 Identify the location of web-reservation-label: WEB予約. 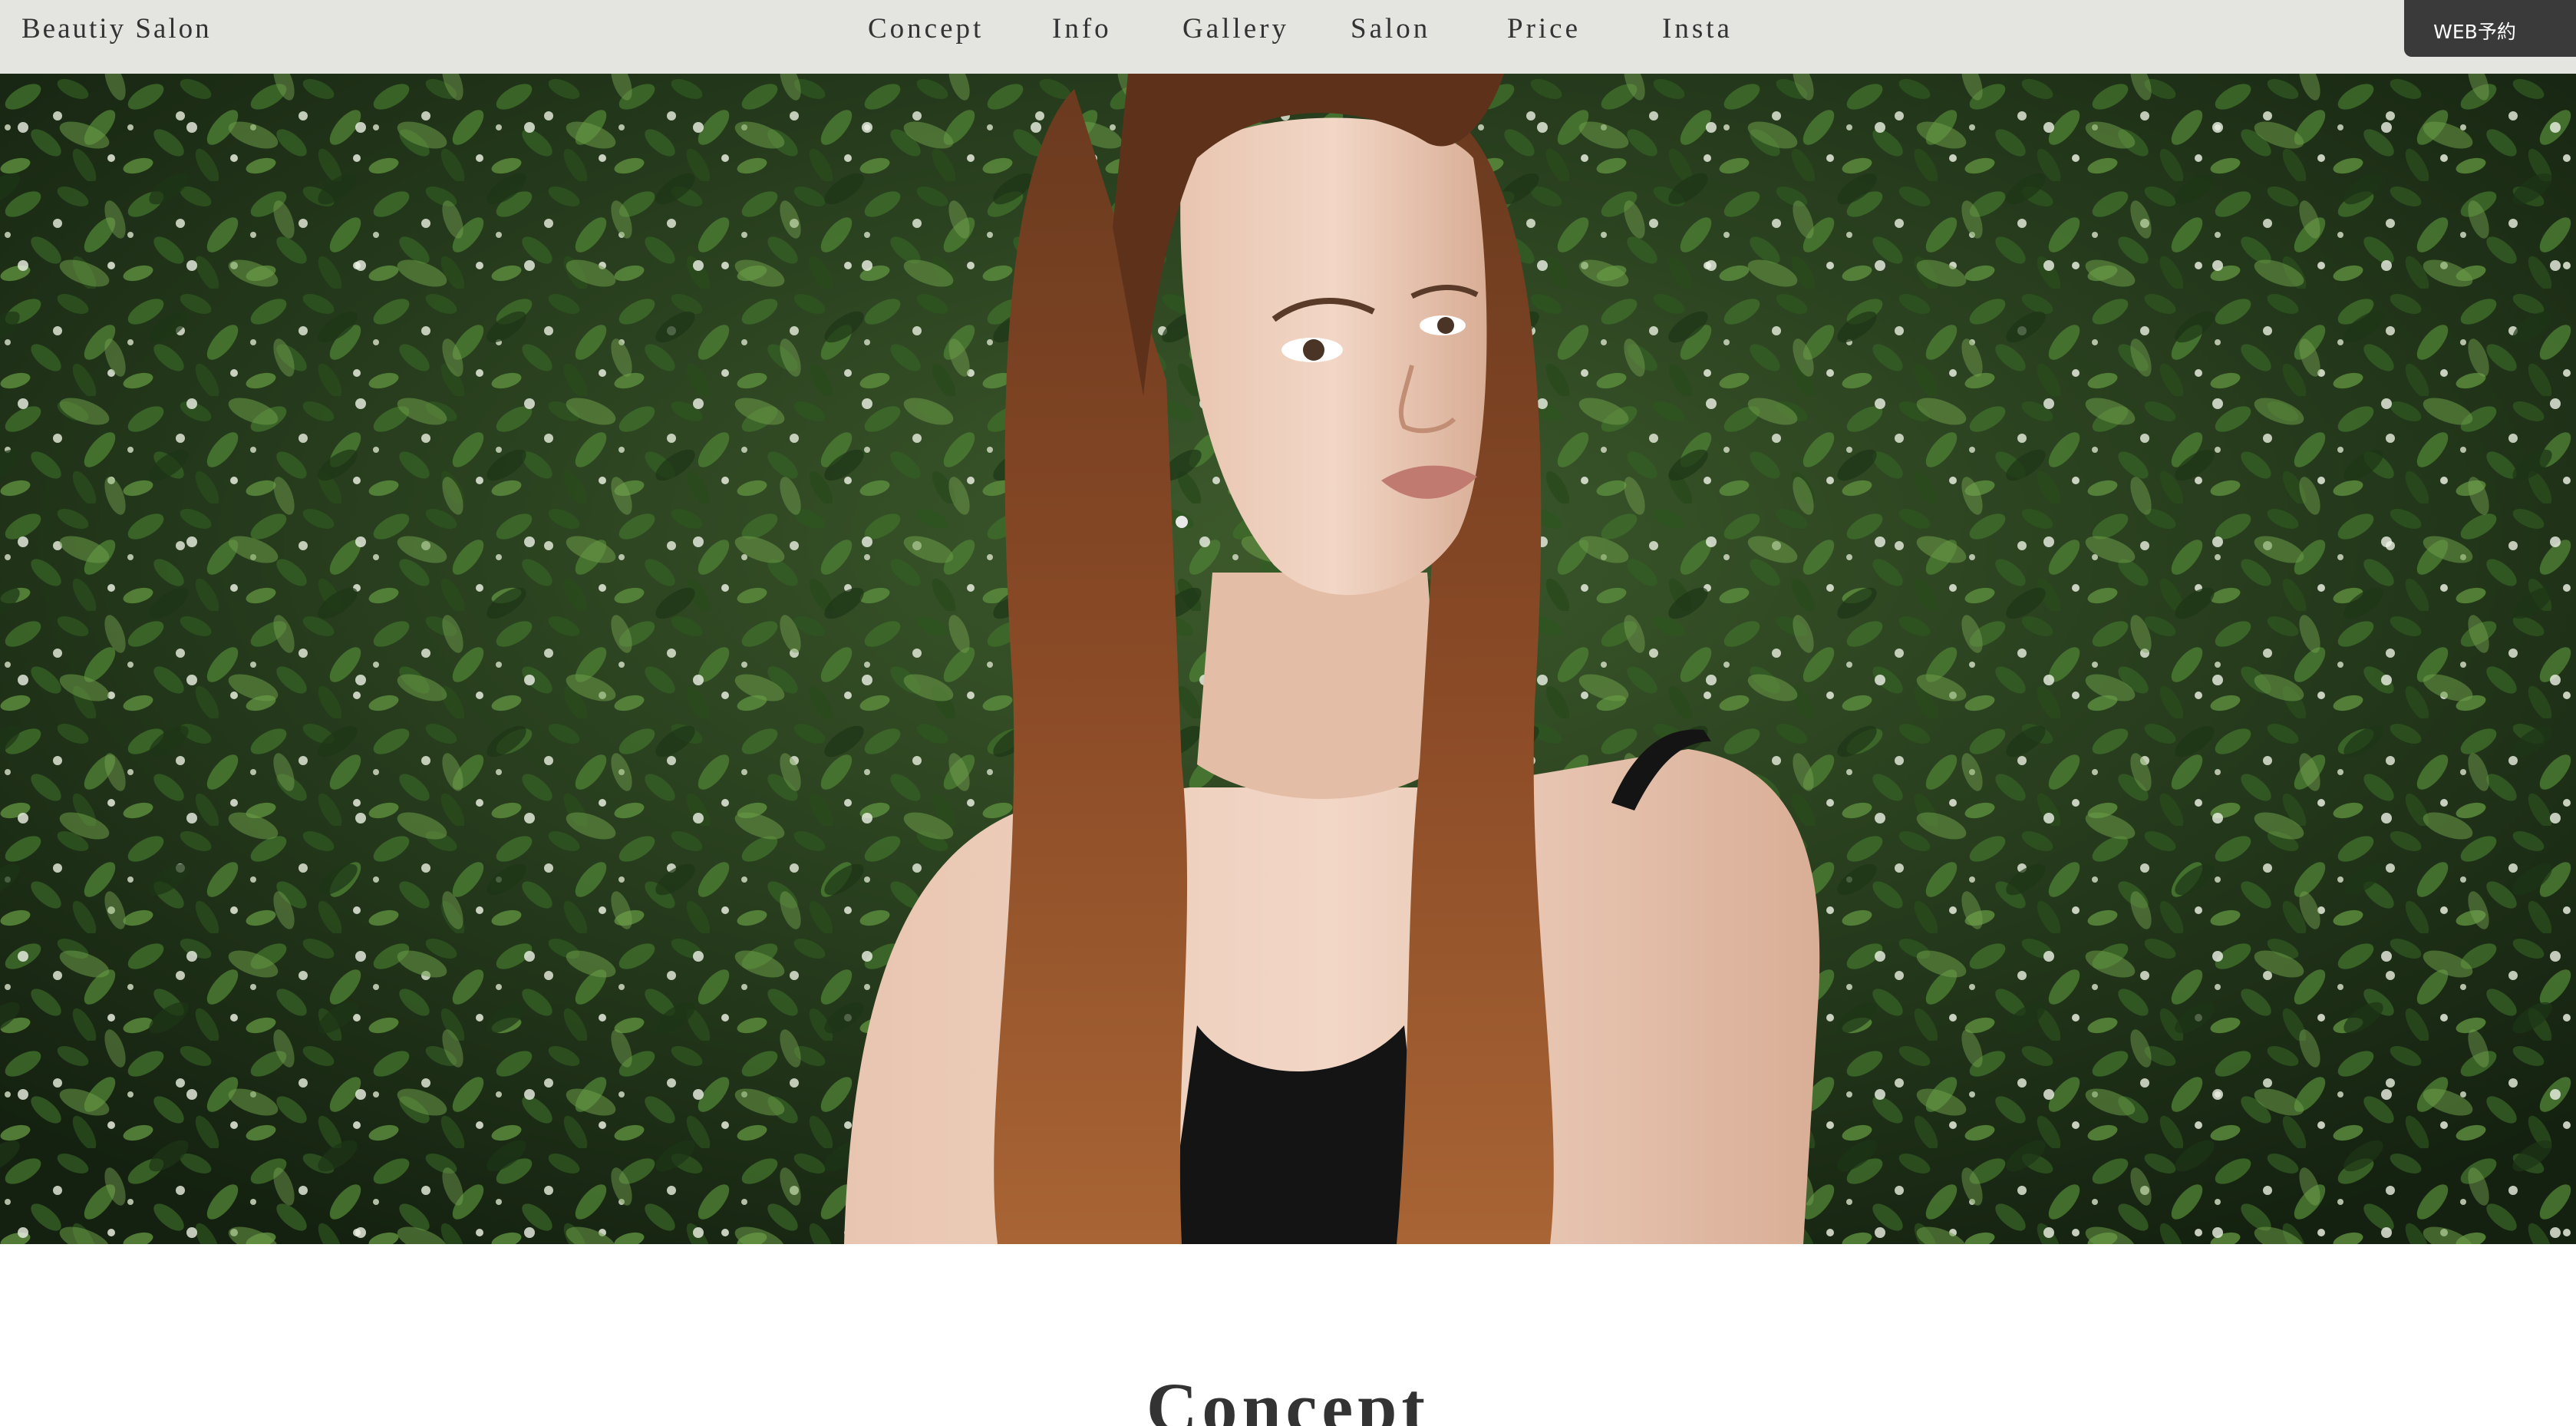
(2474, 32).